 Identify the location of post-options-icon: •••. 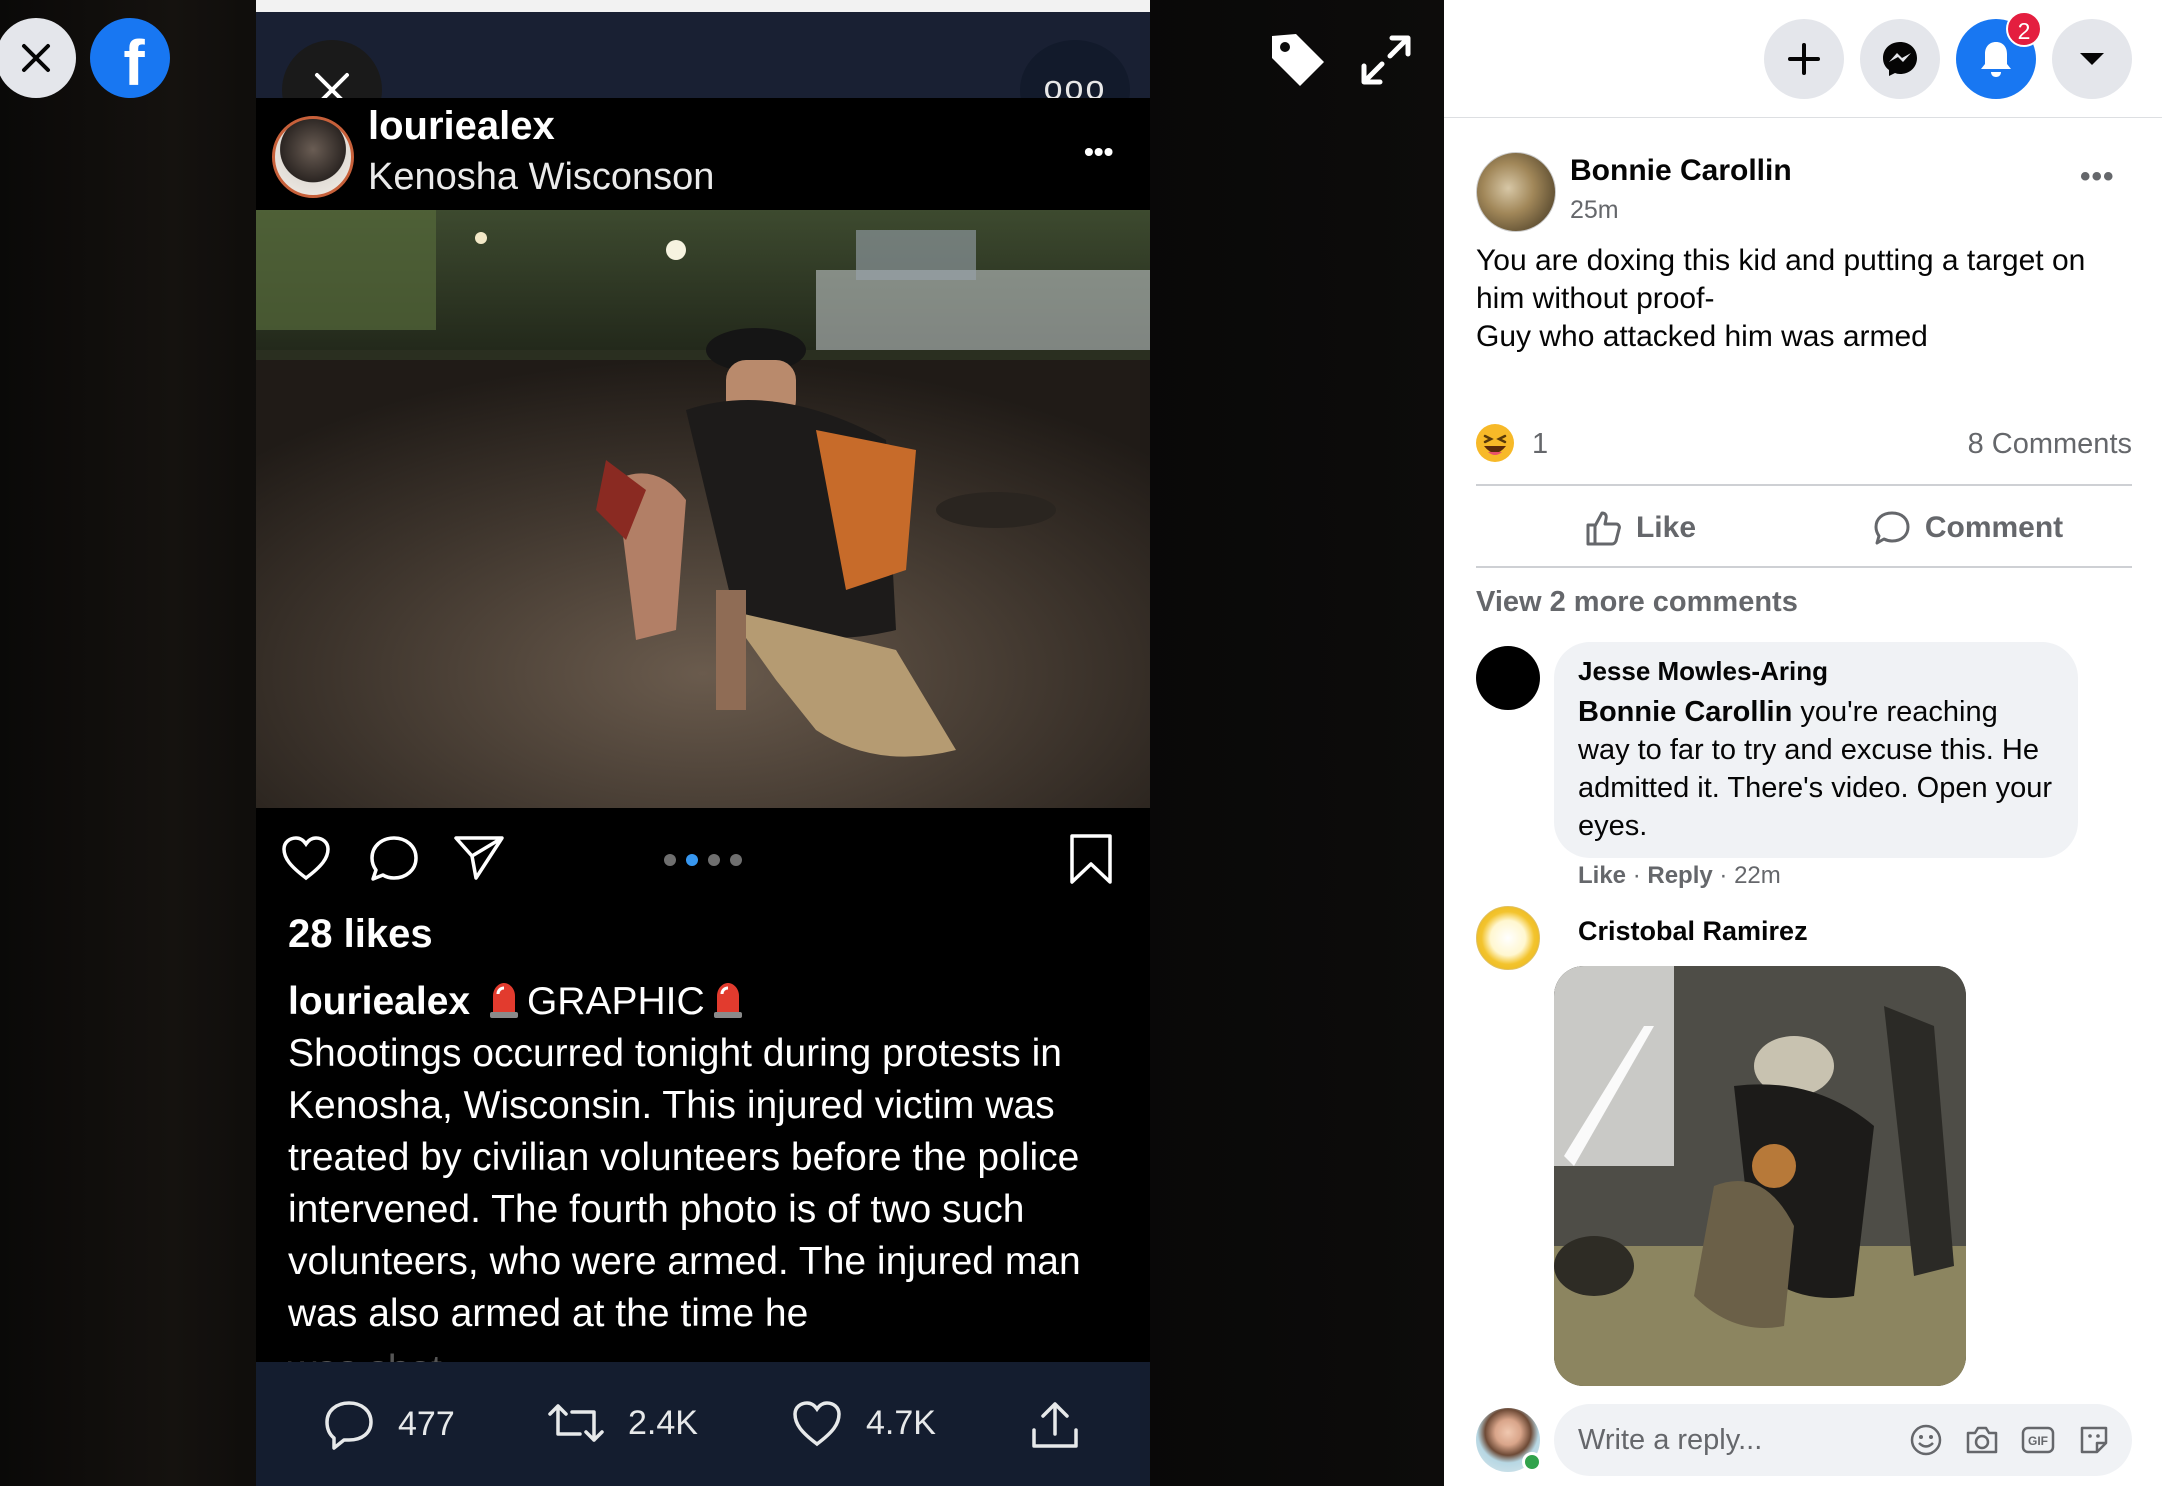
(2097, 177).